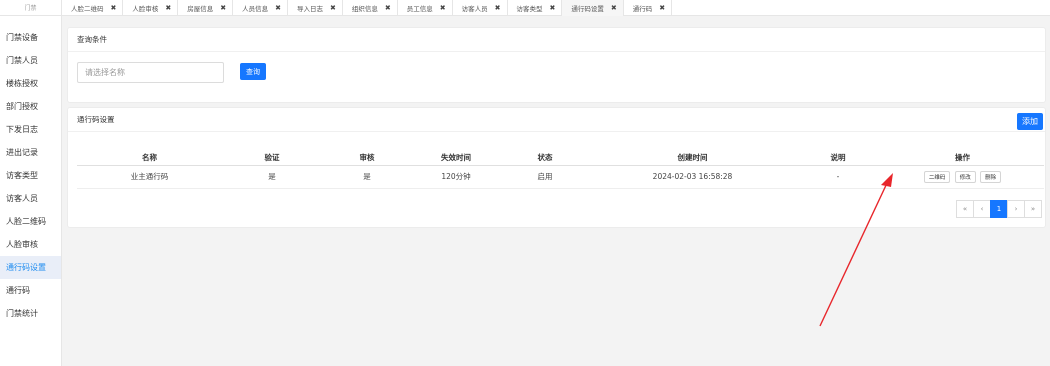 This screenshot has width=1050, height=366. What do you see at coordinates (255, 9) in the screenshot?
I see `tab-label: 人员信息` at bounding box center [255, 9].